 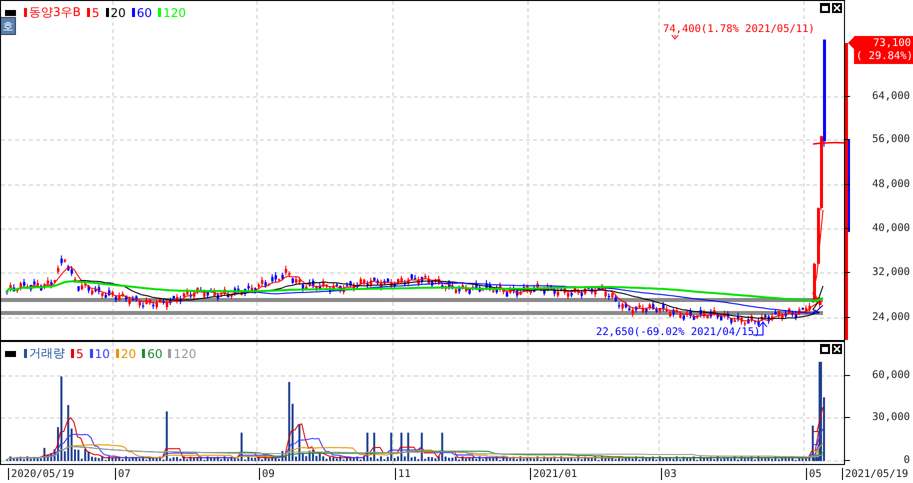 What do you see at coordinates (739, 29) in the screenshot?
I see `high-price-label: 74,400(1.78% 2021/05/11)` at bounding box center [739, 29].